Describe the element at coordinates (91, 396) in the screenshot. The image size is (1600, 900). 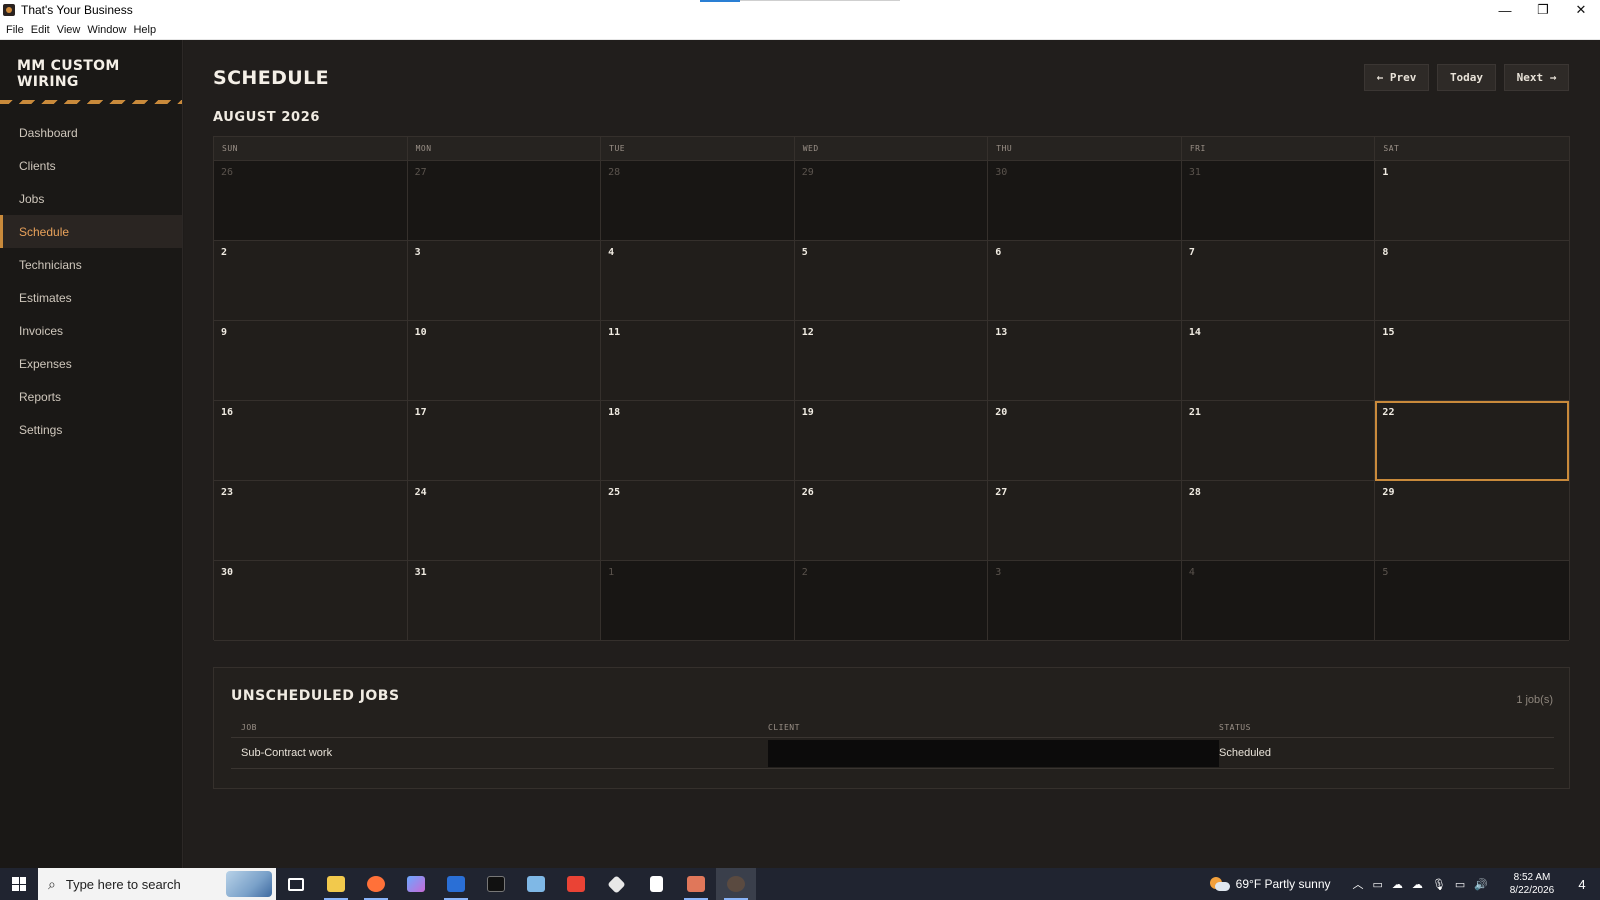
I see `sidebar-item-reports: Reports` at that location.